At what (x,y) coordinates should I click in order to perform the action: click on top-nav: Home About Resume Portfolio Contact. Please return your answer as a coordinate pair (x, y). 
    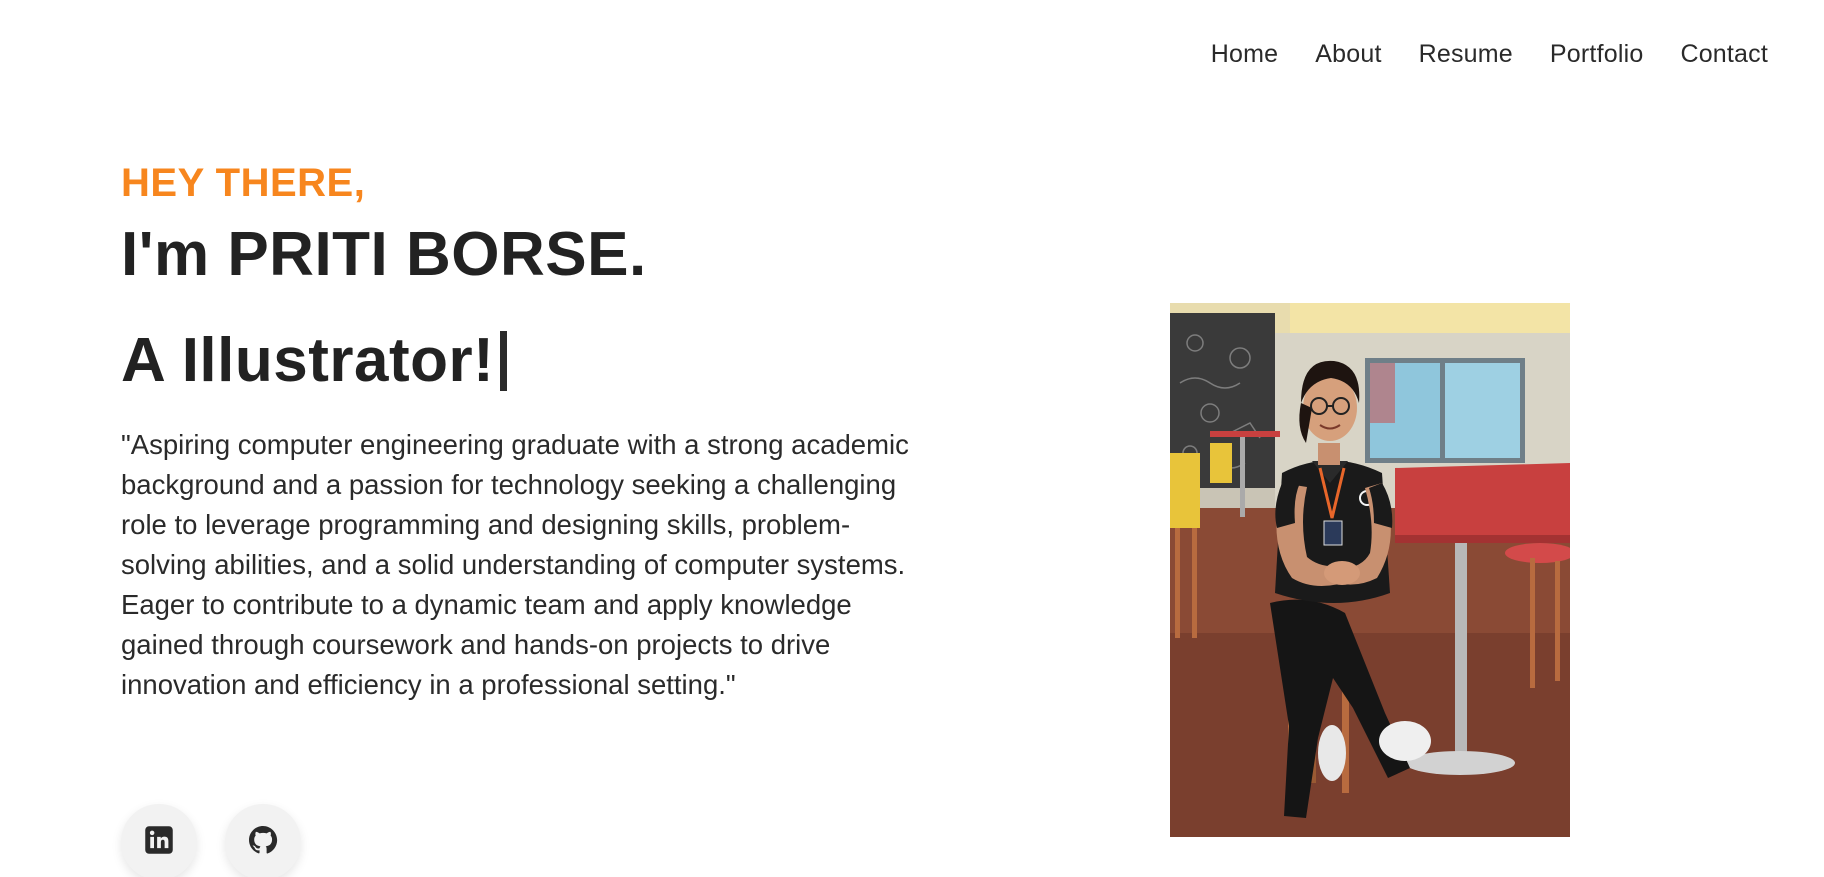
    Looking at the image, I should click on (1489, 54).